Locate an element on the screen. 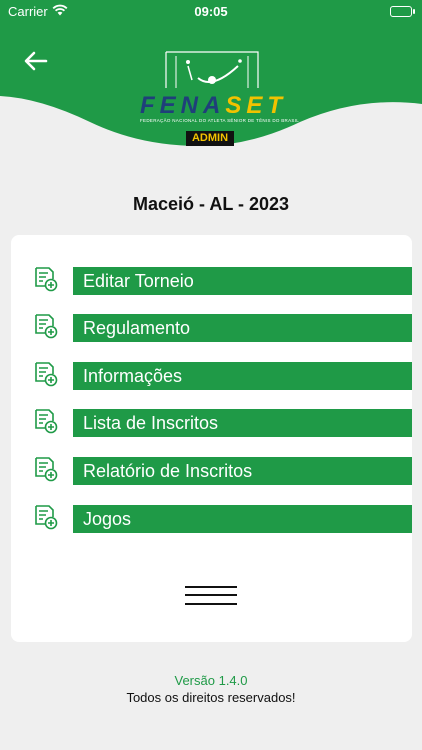 The height and width of the screenshot is (750, 422). event-title: Maceió - AL - 2023 is located at coordinates (211, 204).